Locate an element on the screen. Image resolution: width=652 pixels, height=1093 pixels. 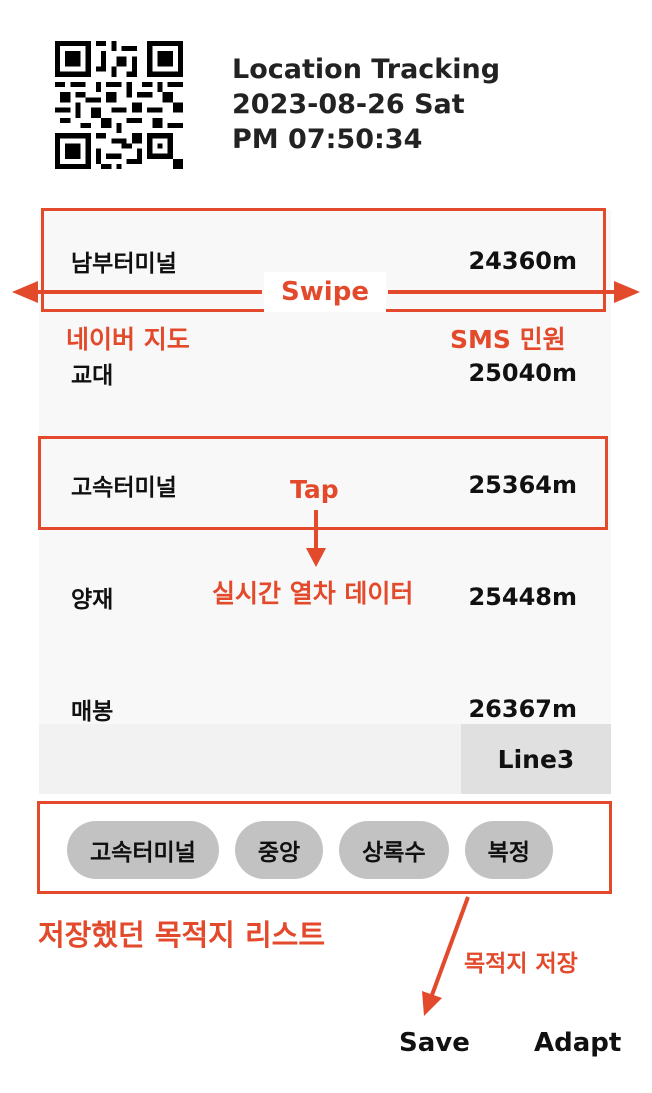
station-distance: 25040m is located at coordinates (522, 373).